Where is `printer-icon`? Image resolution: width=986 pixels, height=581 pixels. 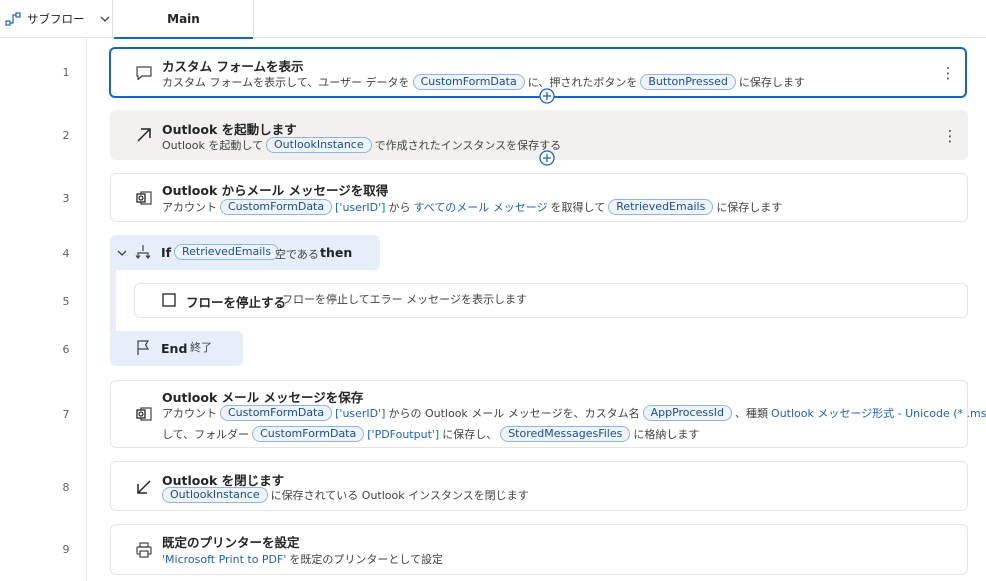 printer-icon is located at coordinates (144, 550).